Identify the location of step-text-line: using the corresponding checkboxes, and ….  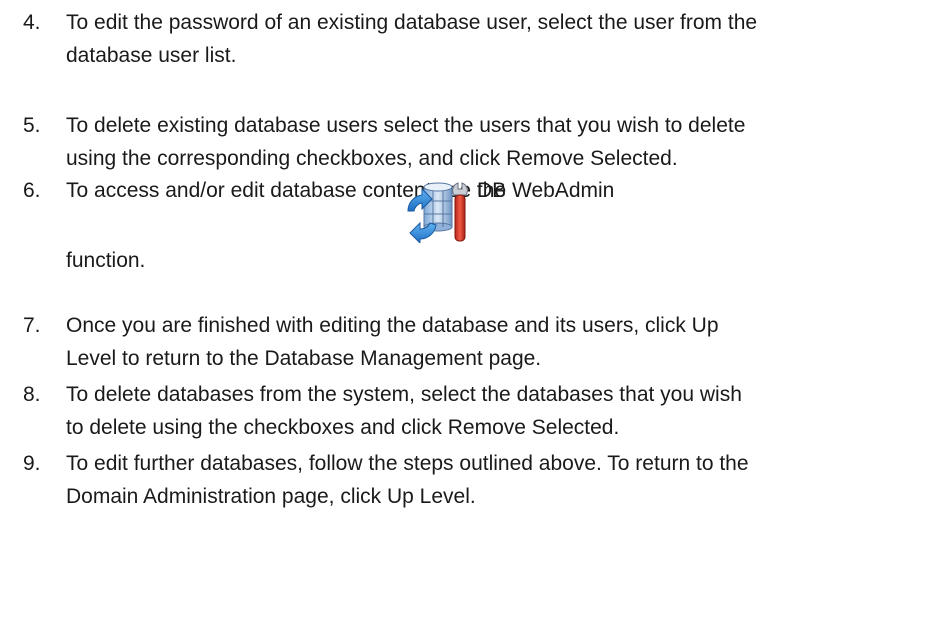
(372, 158).